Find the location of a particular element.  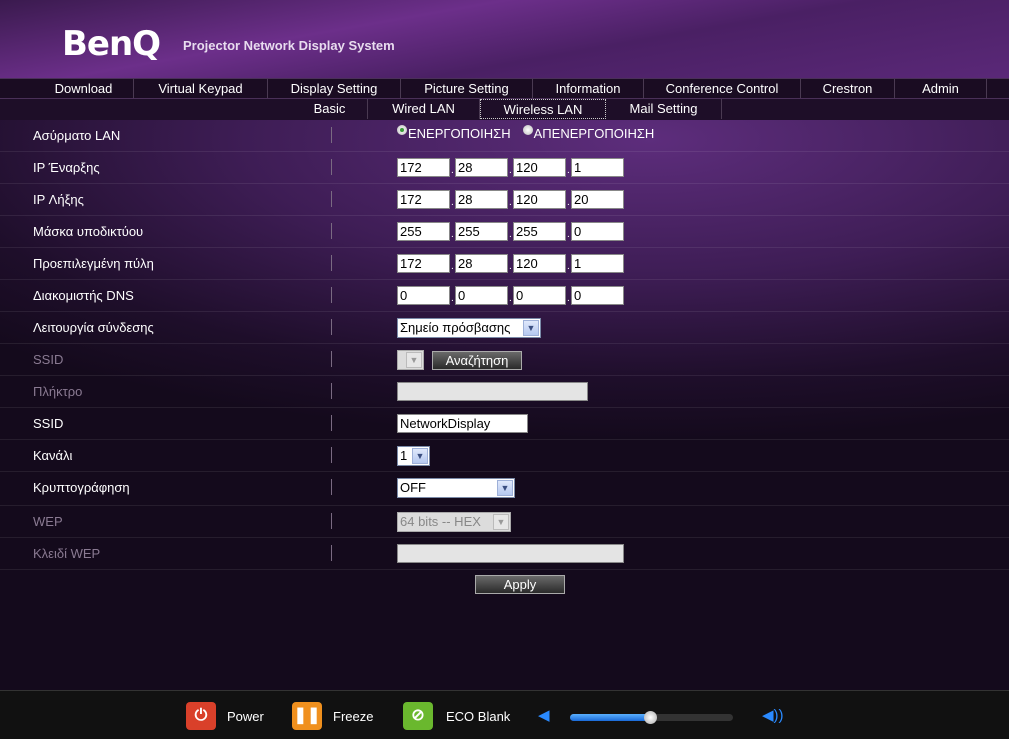

radio-disable is located at coordinates (527, 129).